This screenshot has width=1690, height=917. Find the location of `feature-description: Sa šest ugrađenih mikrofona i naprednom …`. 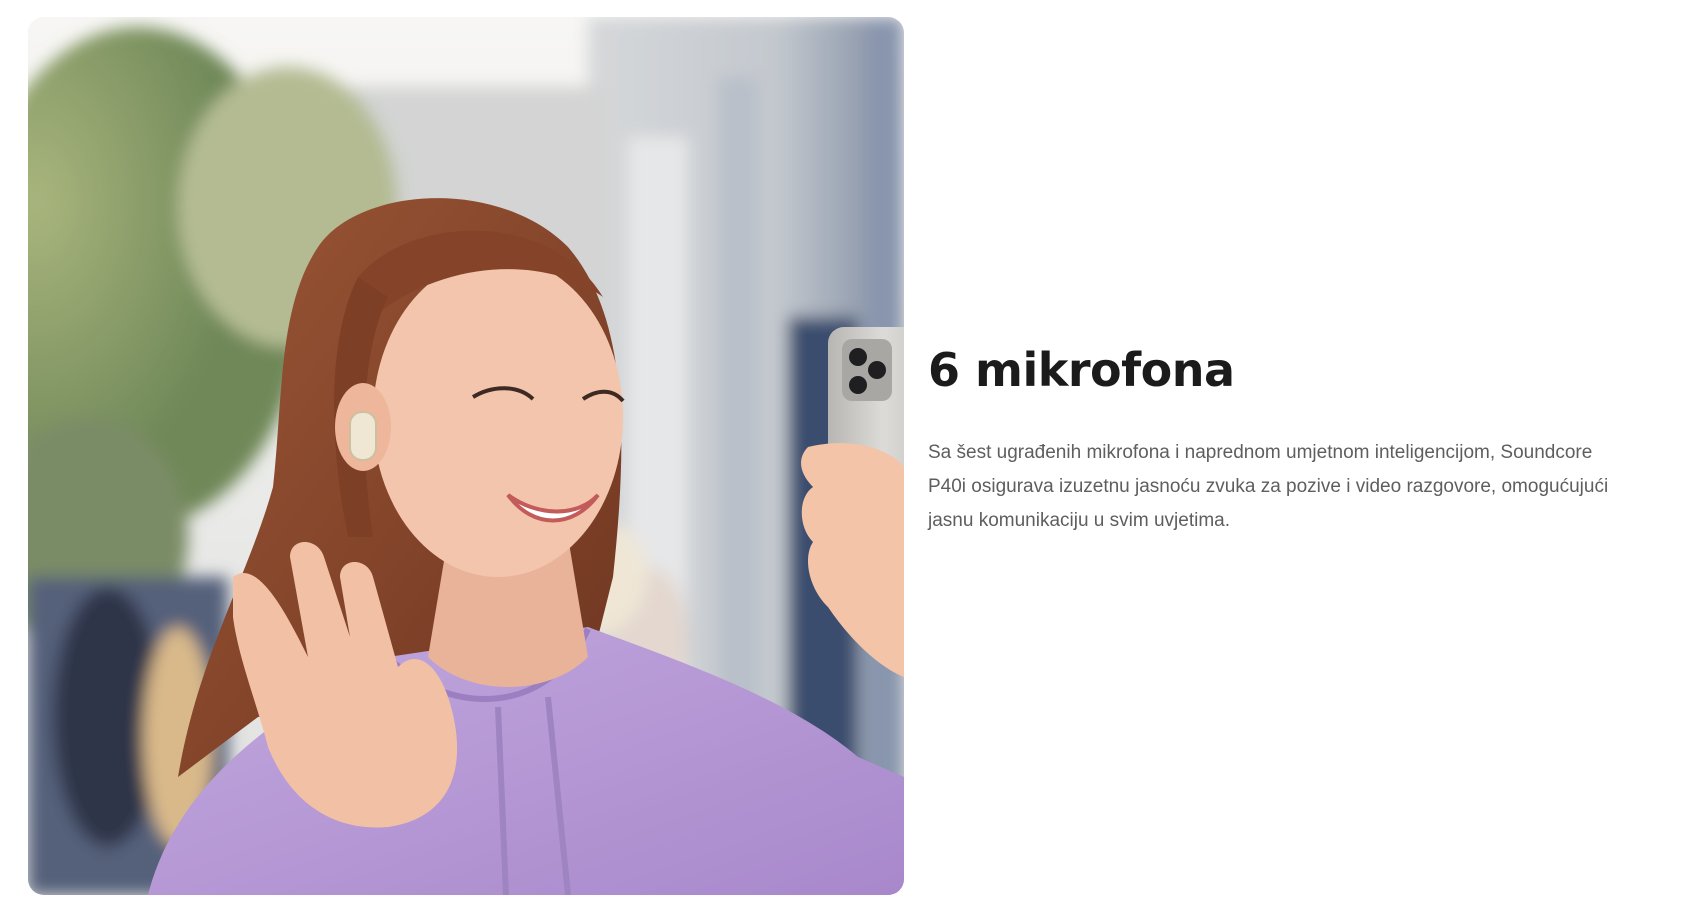

feature-description: Sa šest ugrađenih mikrofona i naprednom … is located at coordinates (1268, 486).